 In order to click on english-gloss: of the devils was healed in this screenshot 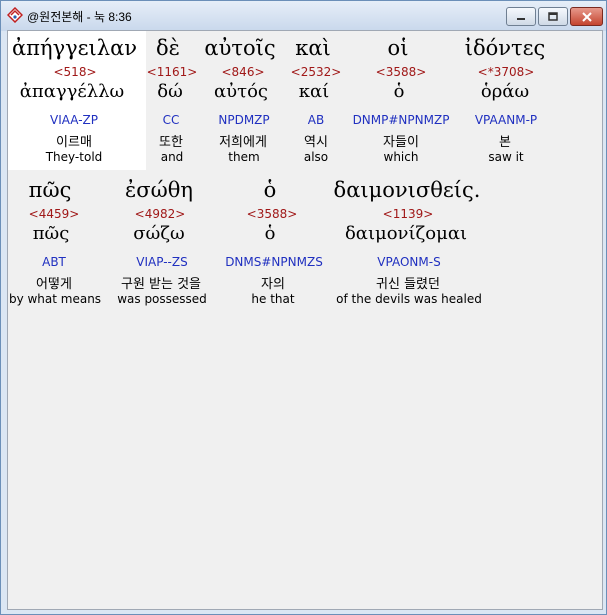, I will do `click(409, 299)`.